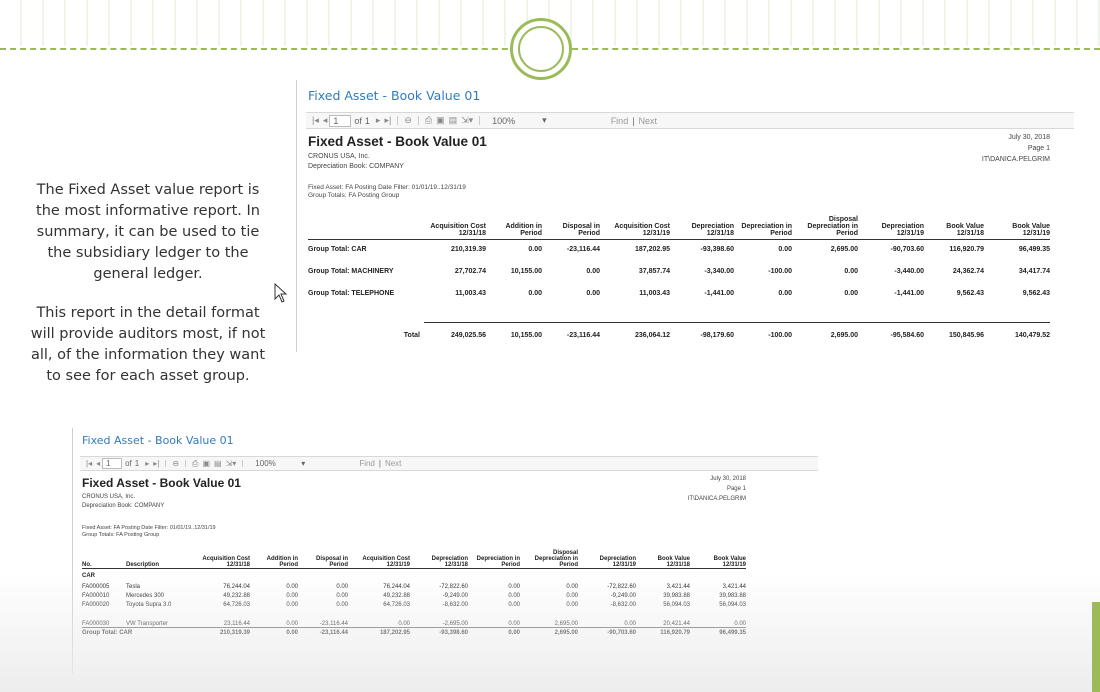 This screenshot has width=1100, height=692. What do you see at coordinates (1096, 647) in the screenshot?
I see `slide-accent-bar` at bounding box center [1096, 647].